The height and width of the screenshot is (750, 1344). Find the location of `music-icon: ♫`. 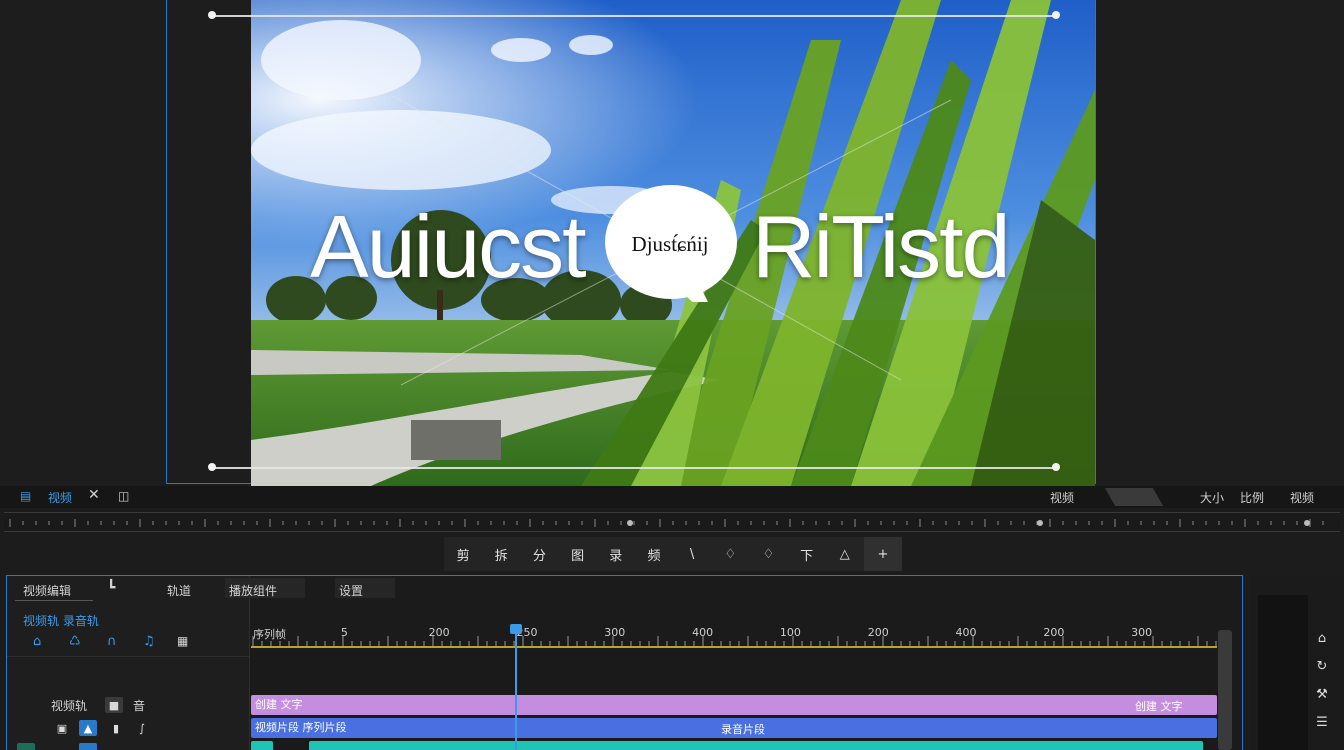

music-icon: ♫ is located at coordinates (149, 641).